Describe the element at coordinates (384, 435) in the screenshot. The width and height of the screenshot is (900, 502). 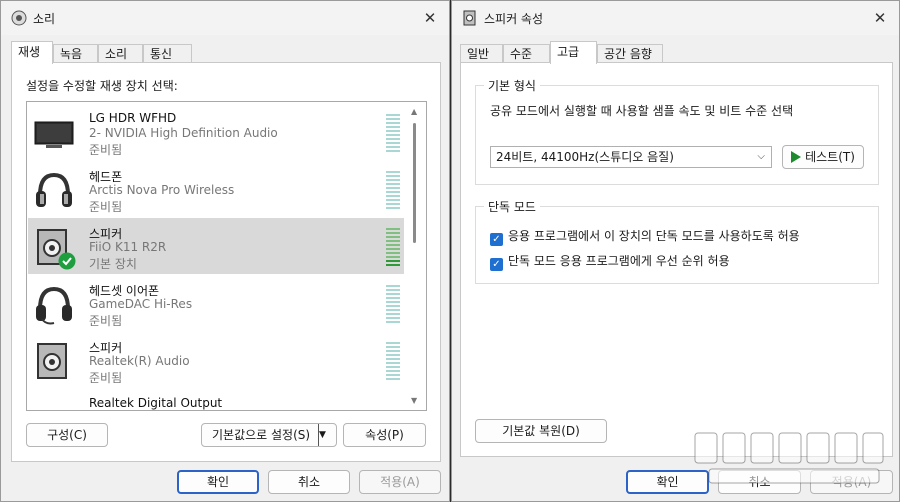
I see `properties-button: 속성(P)` at that location.